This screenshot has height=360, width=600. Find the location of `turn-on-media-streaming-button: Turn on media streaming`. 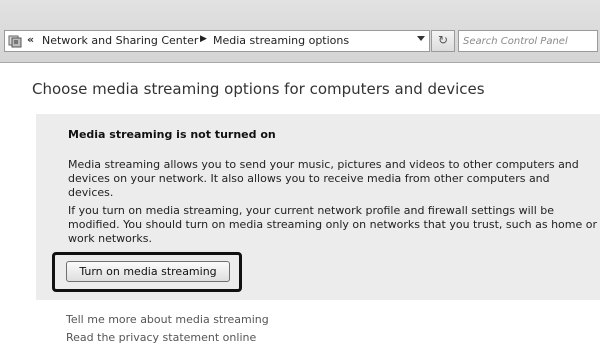

turn-on-media-streaming-button: Turn on media streaming is located at coordinates (148, 271).